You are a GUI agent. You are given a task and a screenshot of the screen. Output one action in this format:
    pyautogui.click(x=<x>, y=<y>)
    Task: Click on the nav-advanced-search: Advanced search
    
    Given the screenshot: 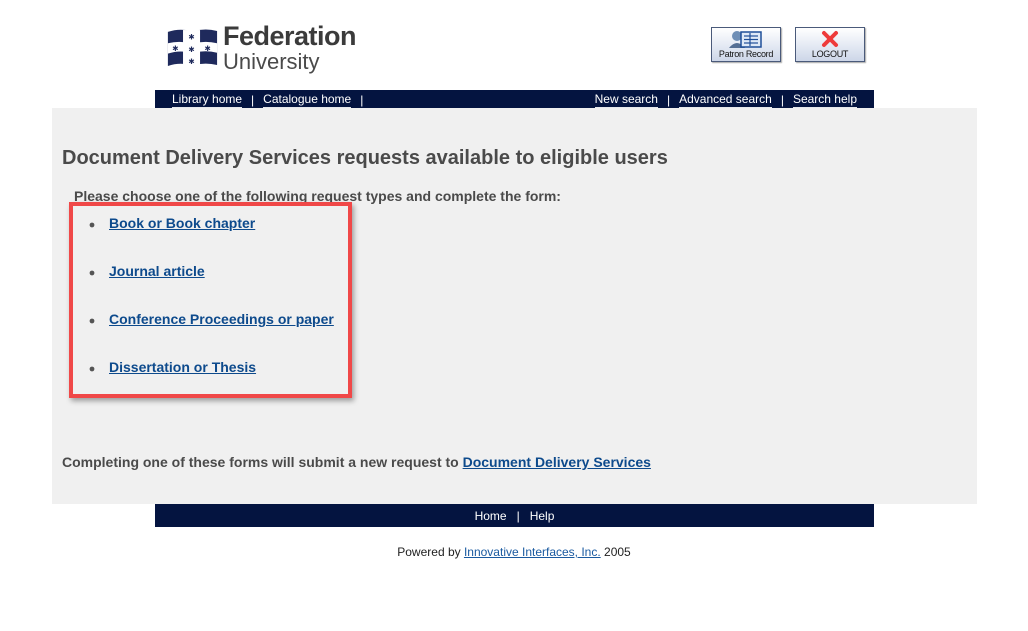 What is the action you would take?
    pyautogui.click(x=725, y=100)
    